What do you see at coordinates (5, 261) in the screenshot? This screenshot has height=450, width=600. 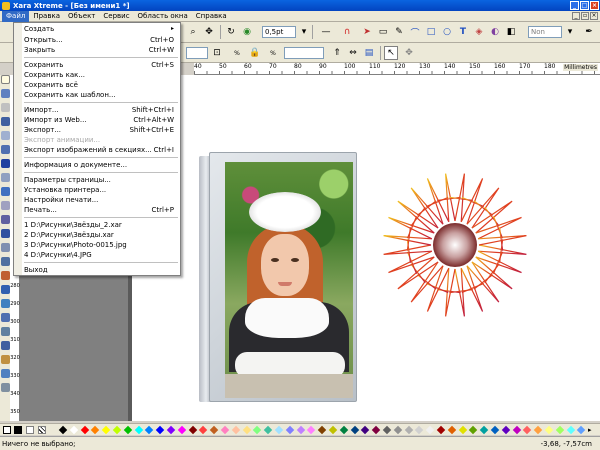 I see `mould-tool-icon` at bounding box center [5, 261].